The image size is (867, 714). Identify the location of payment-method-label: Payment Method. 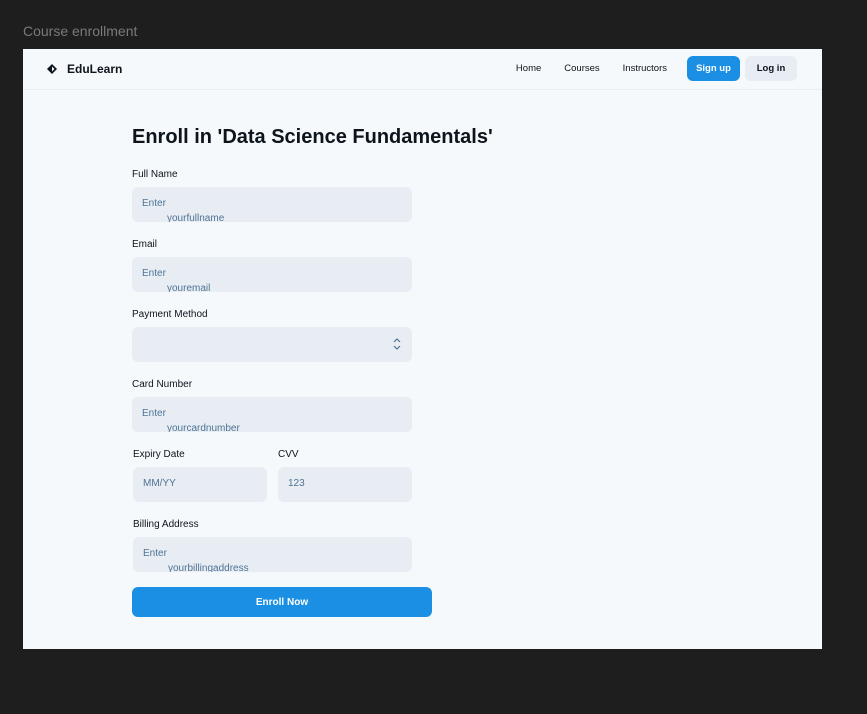
(170, 314).